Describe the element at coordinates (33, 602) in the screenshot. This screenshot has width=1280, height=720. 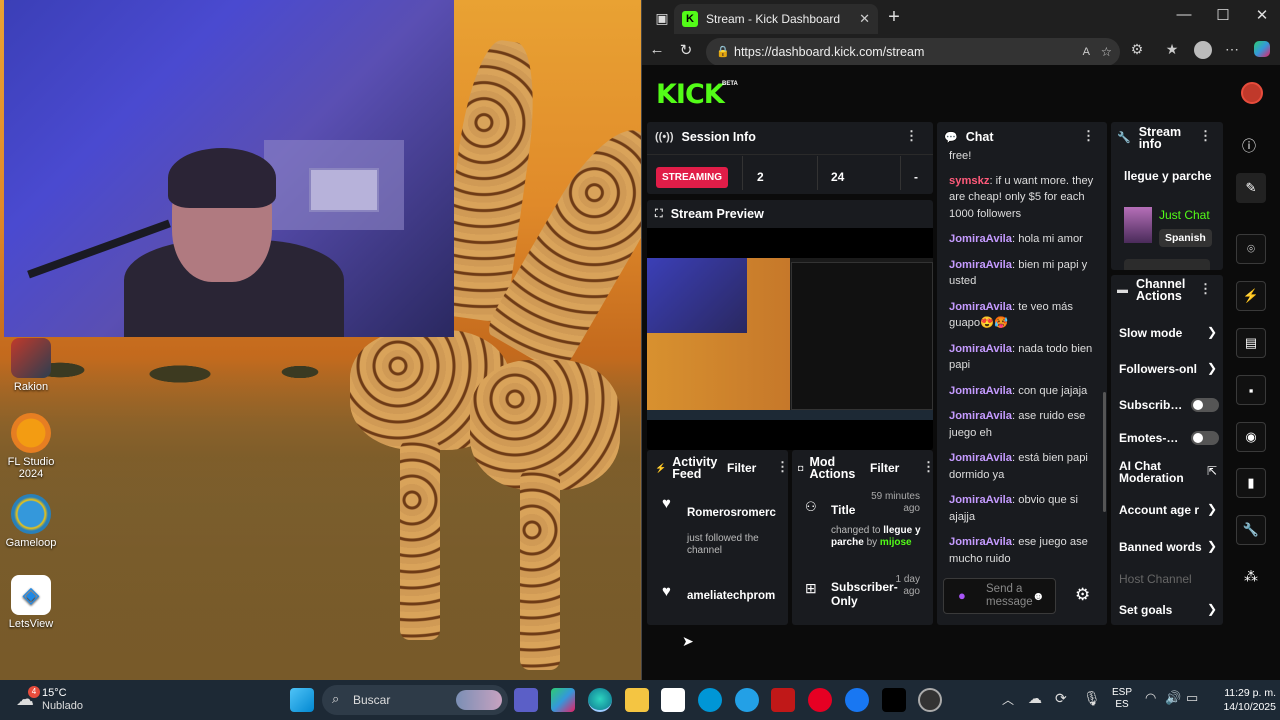
I see `desktop-icon-letsview: ◈ LetsView` at that location.